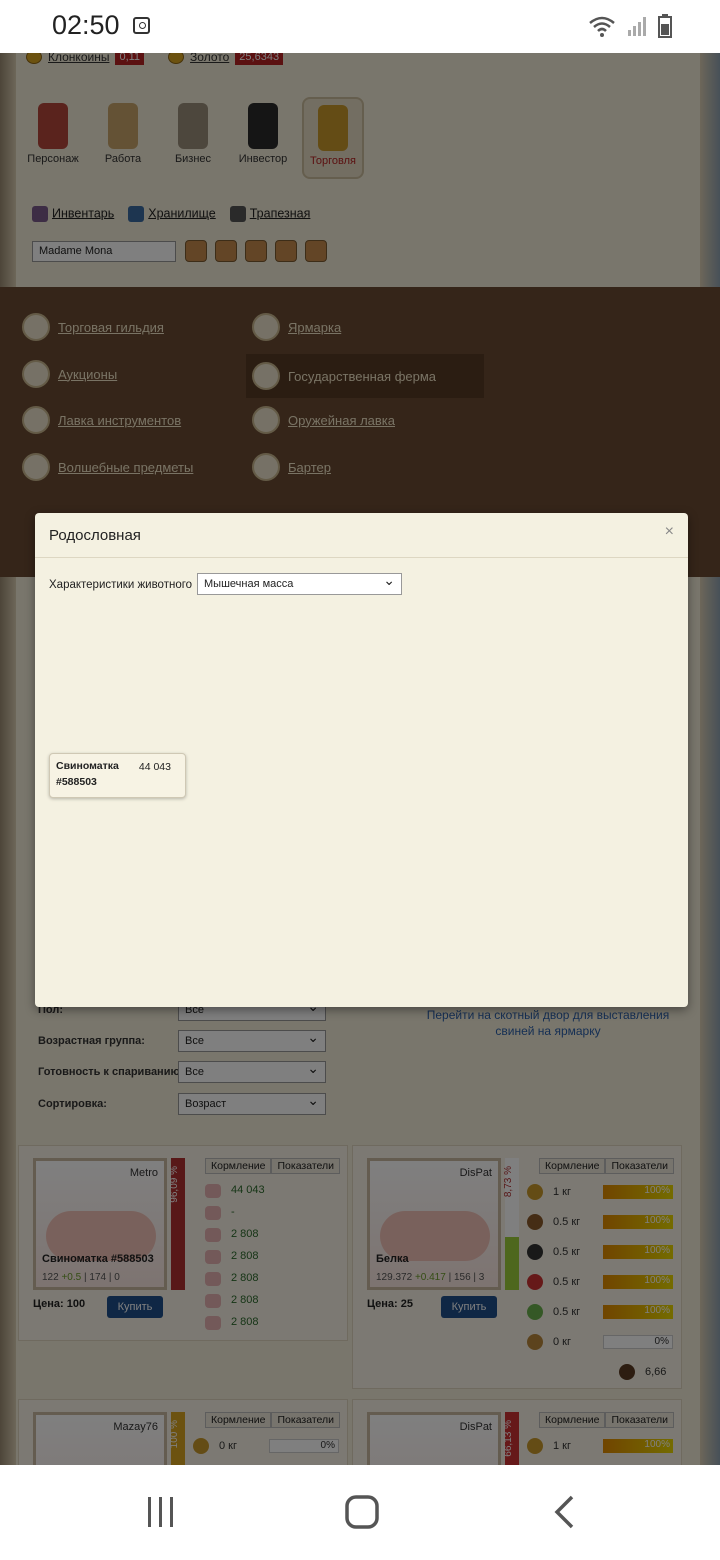 This screenshot has width=720, height=1560. I want to click on screen-record-icon, so click(141, 25).